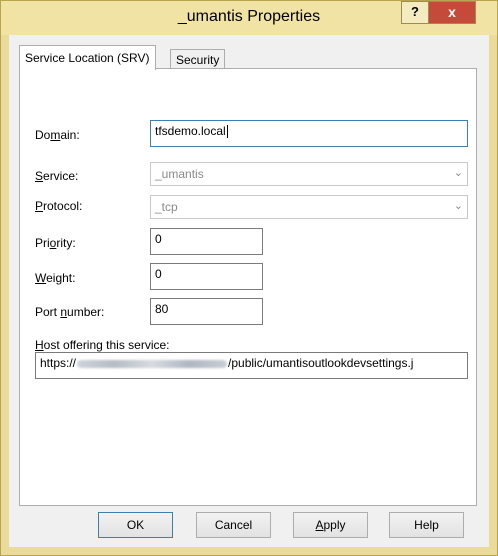  Describe the element at coordinates (309, 174) in the screenshot. I see `service-select: _umantis ⌄` at that location.